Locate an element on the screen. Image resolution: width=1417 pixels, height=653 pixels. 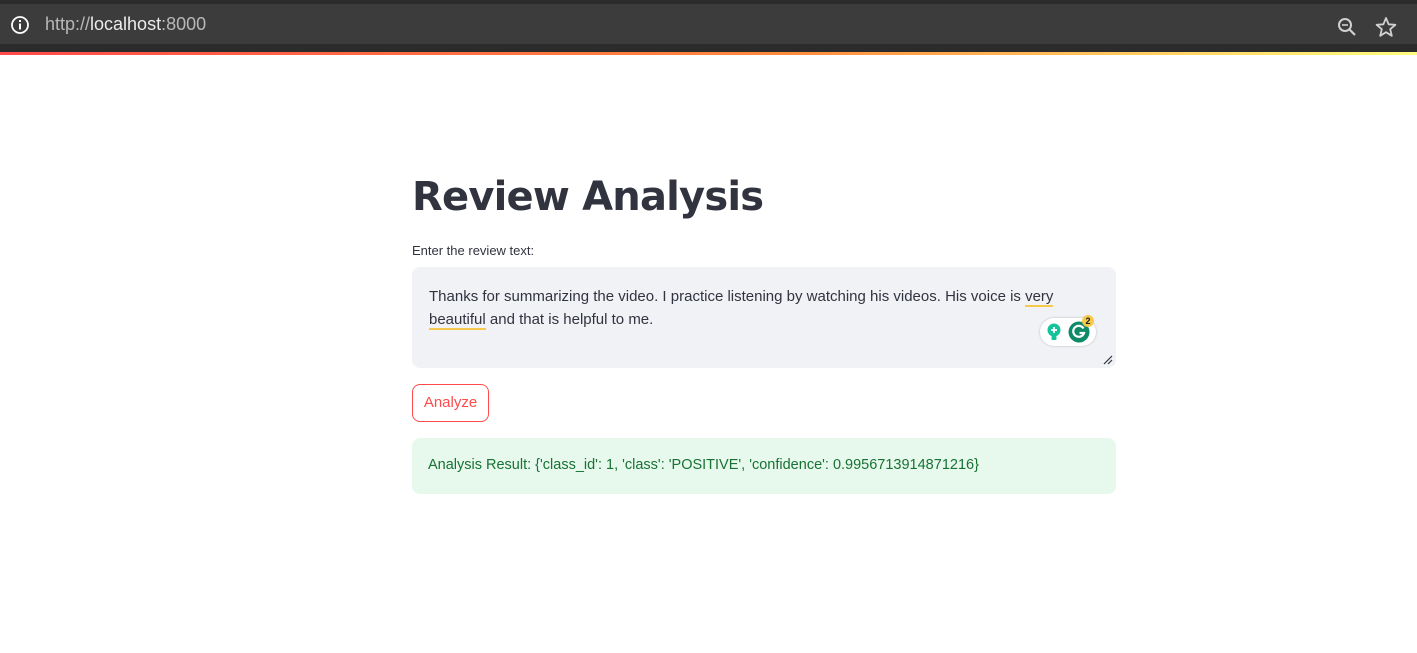
header-decoration-line is located at coordinates (708, 53).